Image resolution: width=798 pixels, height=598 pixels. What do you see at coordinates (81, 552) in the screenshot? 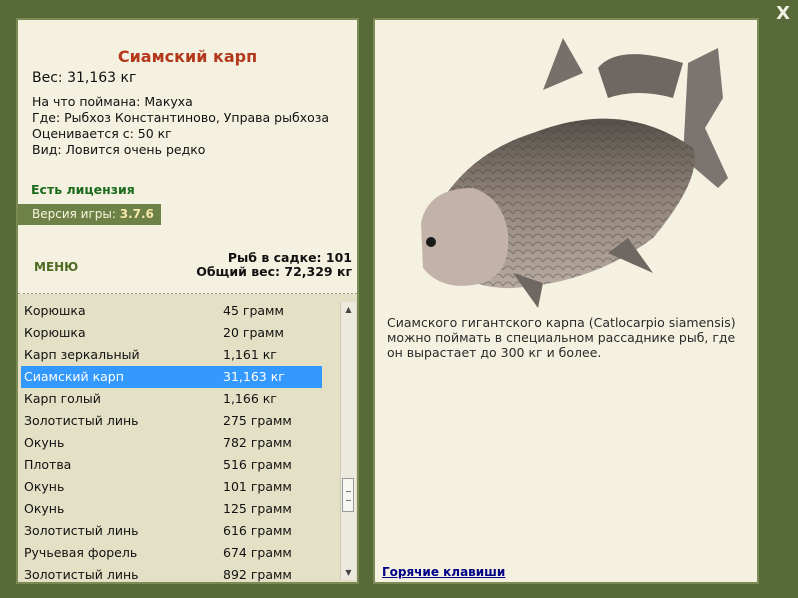
I see `fish-name: Ручьевая форель` at bounding box center [81, 552].